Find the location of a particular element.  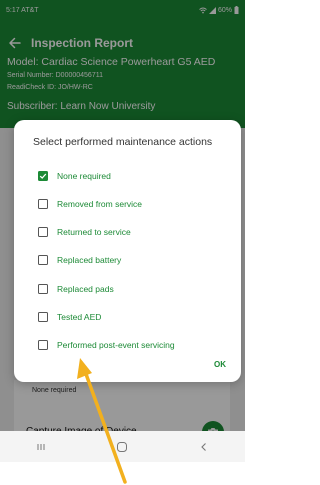

back-nav-icon is located at coordinates (204, 446).